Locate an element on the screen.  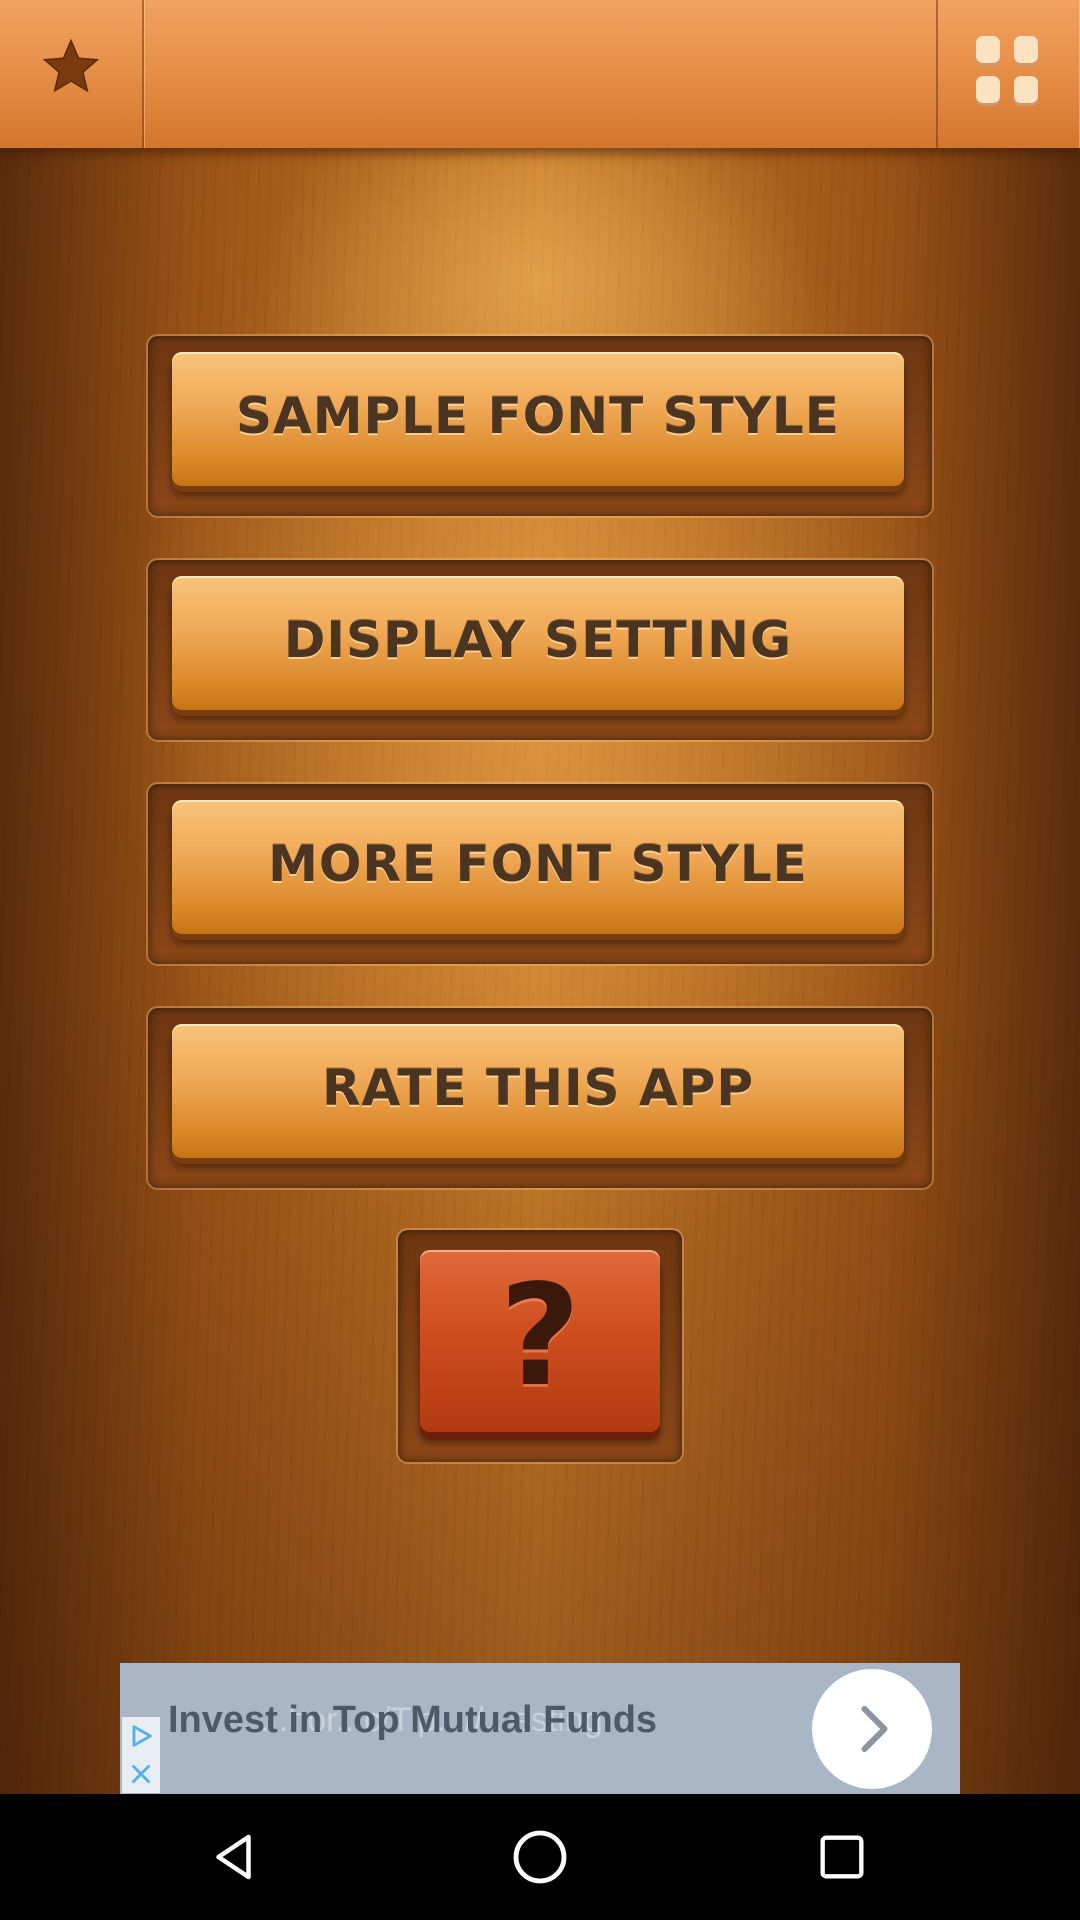
display-setting-button: DISPLAY SETTING is located at coordinates (538, 643).